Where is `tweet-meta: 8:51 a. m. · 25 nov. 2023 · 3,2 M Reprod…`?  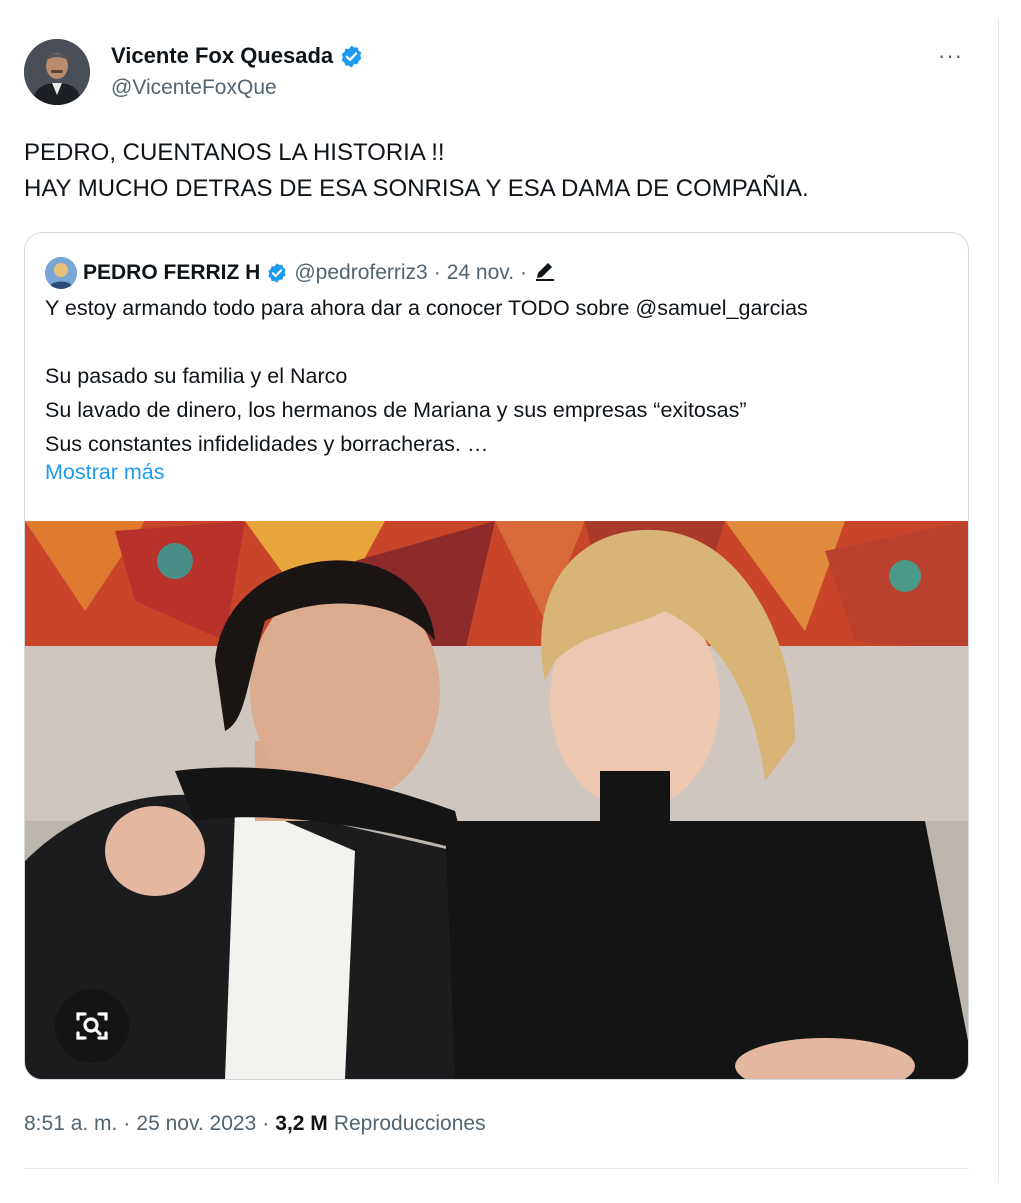
tweet-meta: 8:51 a. m. · 25 nov. 2023 · 3,2 M Reprod… is located at coordinates (255, 1124).